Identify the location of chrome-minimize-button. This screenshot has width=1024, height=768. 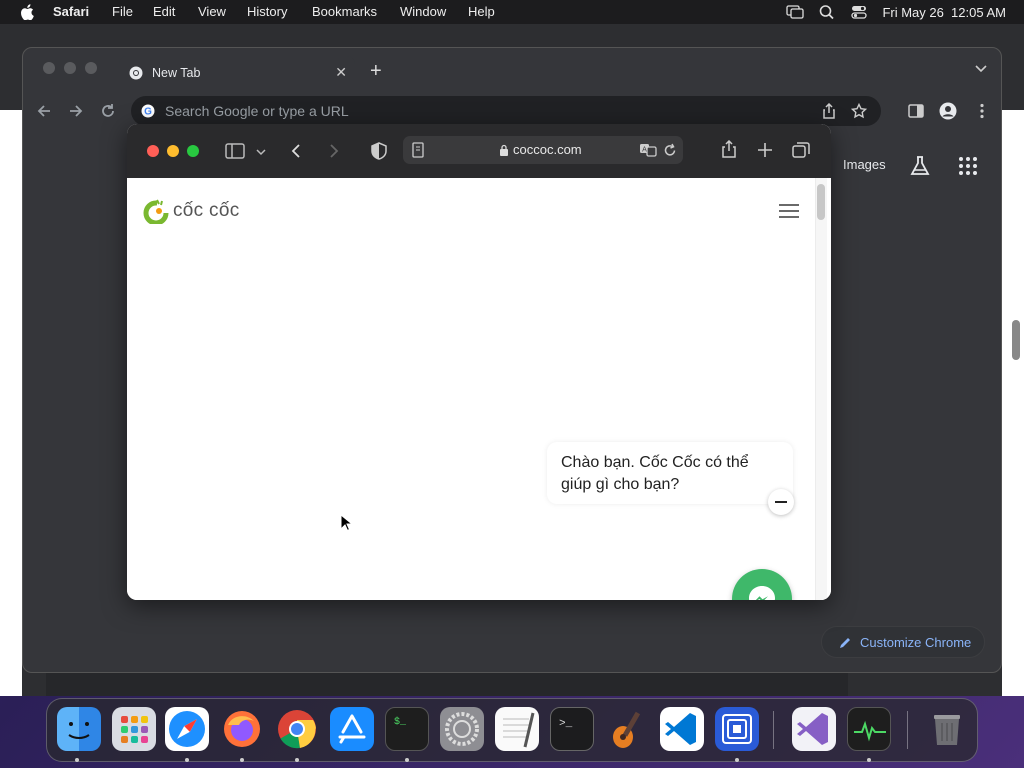
(70, 68).